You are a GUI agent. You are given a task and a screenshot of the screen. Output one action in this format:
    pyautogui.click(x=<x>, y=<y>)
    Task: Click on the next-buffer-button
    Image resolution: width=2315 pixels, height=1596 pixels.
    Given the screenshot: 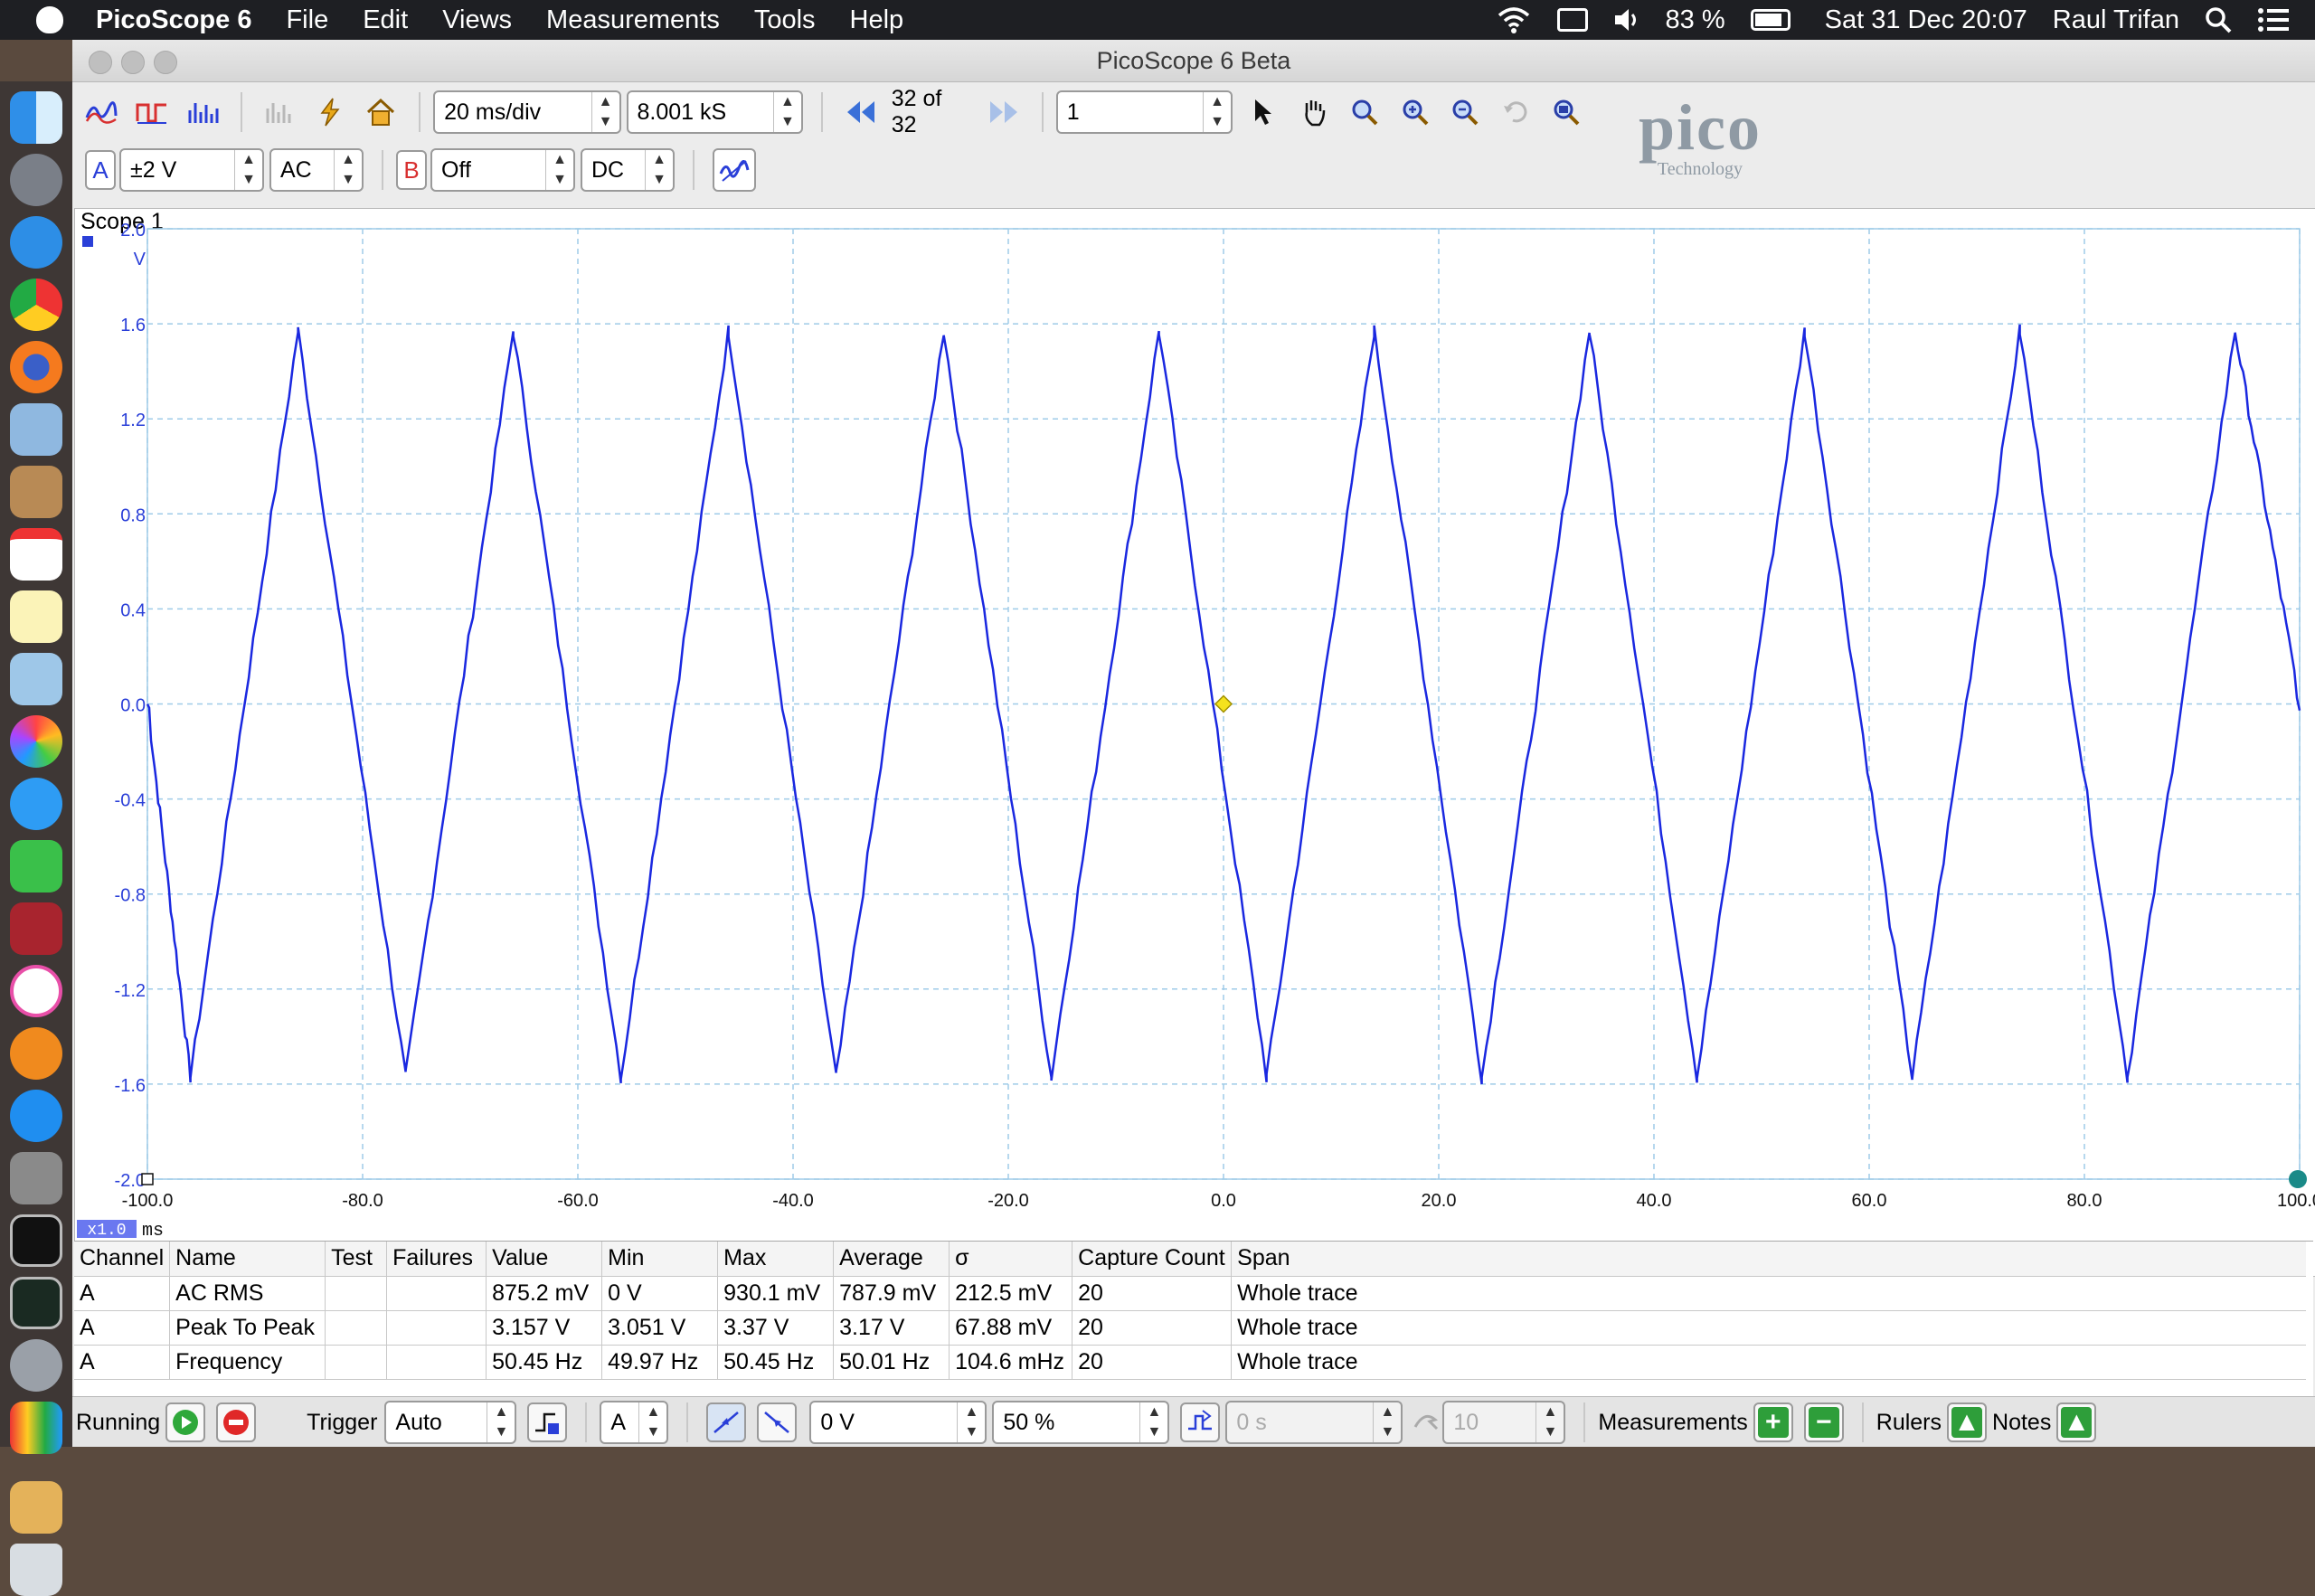 What is the action you would take?
    pyautogui.click(x=1004, y=112)
    